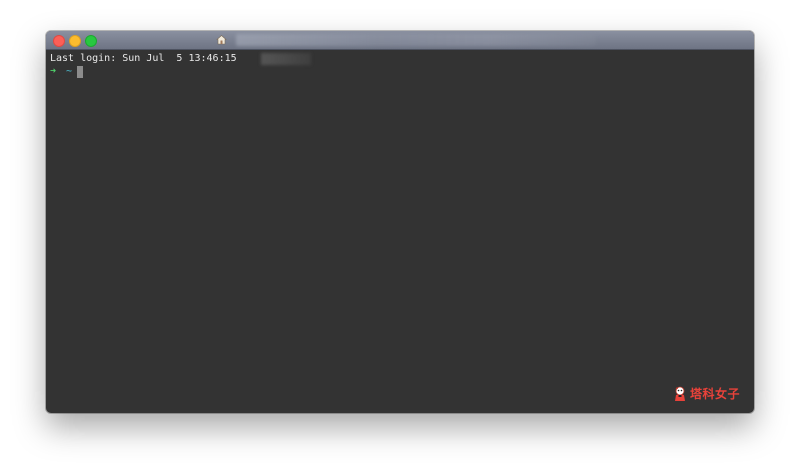  What do you see at coordinates (714, 394) in the screenshot?
I see `watermark-text: 塔科女子` at bounding box center [714, 394].